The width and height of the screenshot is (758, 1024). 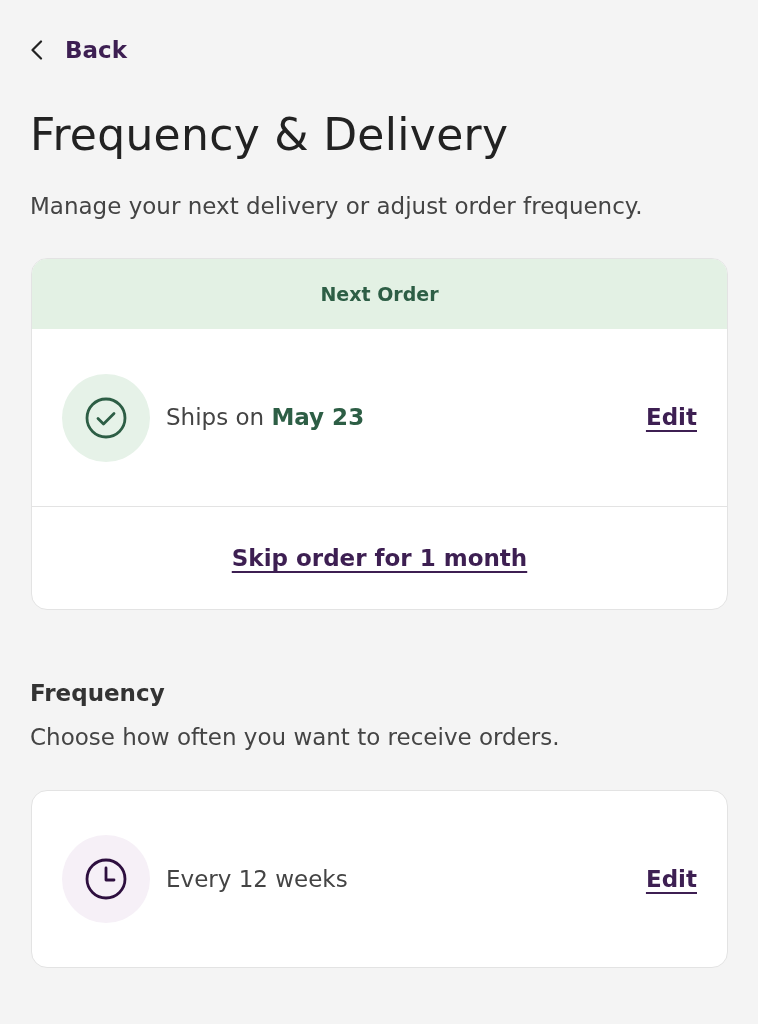 I want to click on card-header-title: Next Order, so click(x=379, y=294).